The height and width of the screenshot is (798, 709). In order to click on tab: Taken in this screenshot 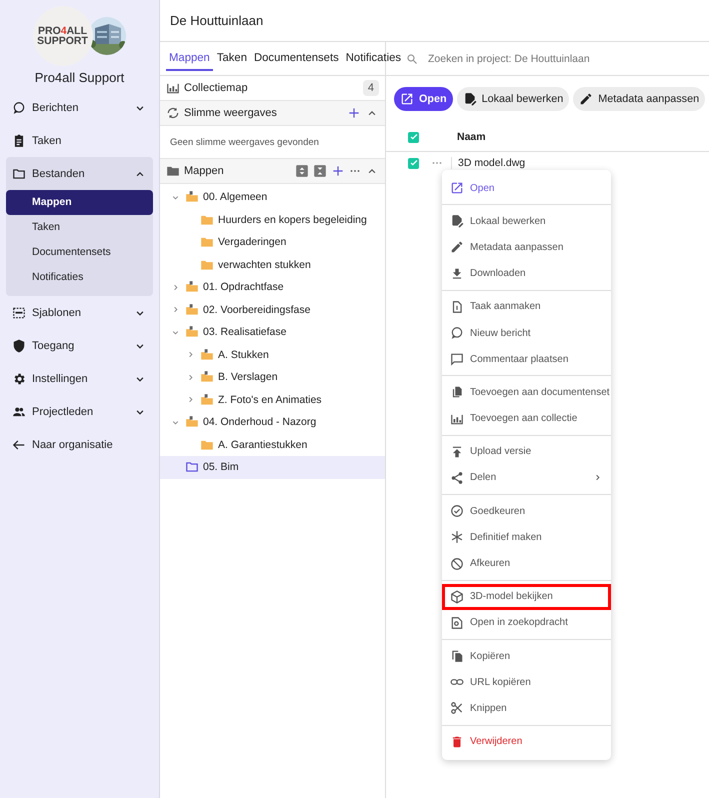, I will do `click(232, 58)`.